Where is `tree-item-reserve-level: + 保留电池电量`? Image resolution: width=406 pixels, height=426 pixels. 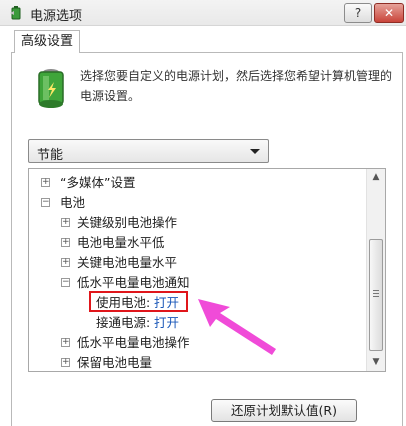
tree-item-reserve-level: + 保留电池电量 is located at coordinates (194, 362).